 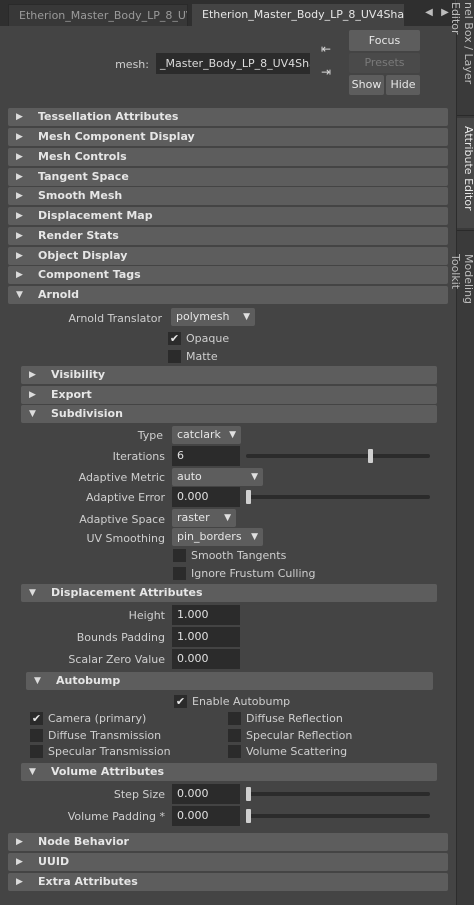 I want to click on arnold-translator-dropdown: polymesh ▼, so click(x=213, y=317).